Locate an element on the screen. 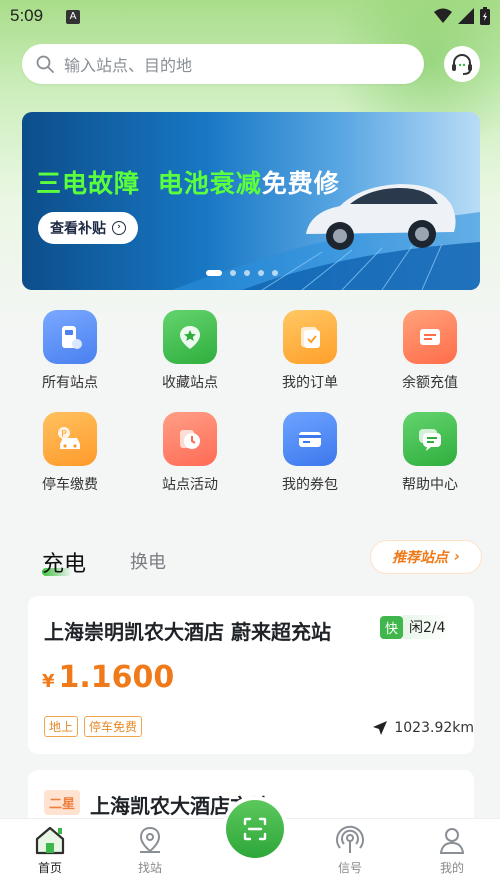 The image size is (500, 888). nav-signal: 信号 is located at coordinates (350, 850).